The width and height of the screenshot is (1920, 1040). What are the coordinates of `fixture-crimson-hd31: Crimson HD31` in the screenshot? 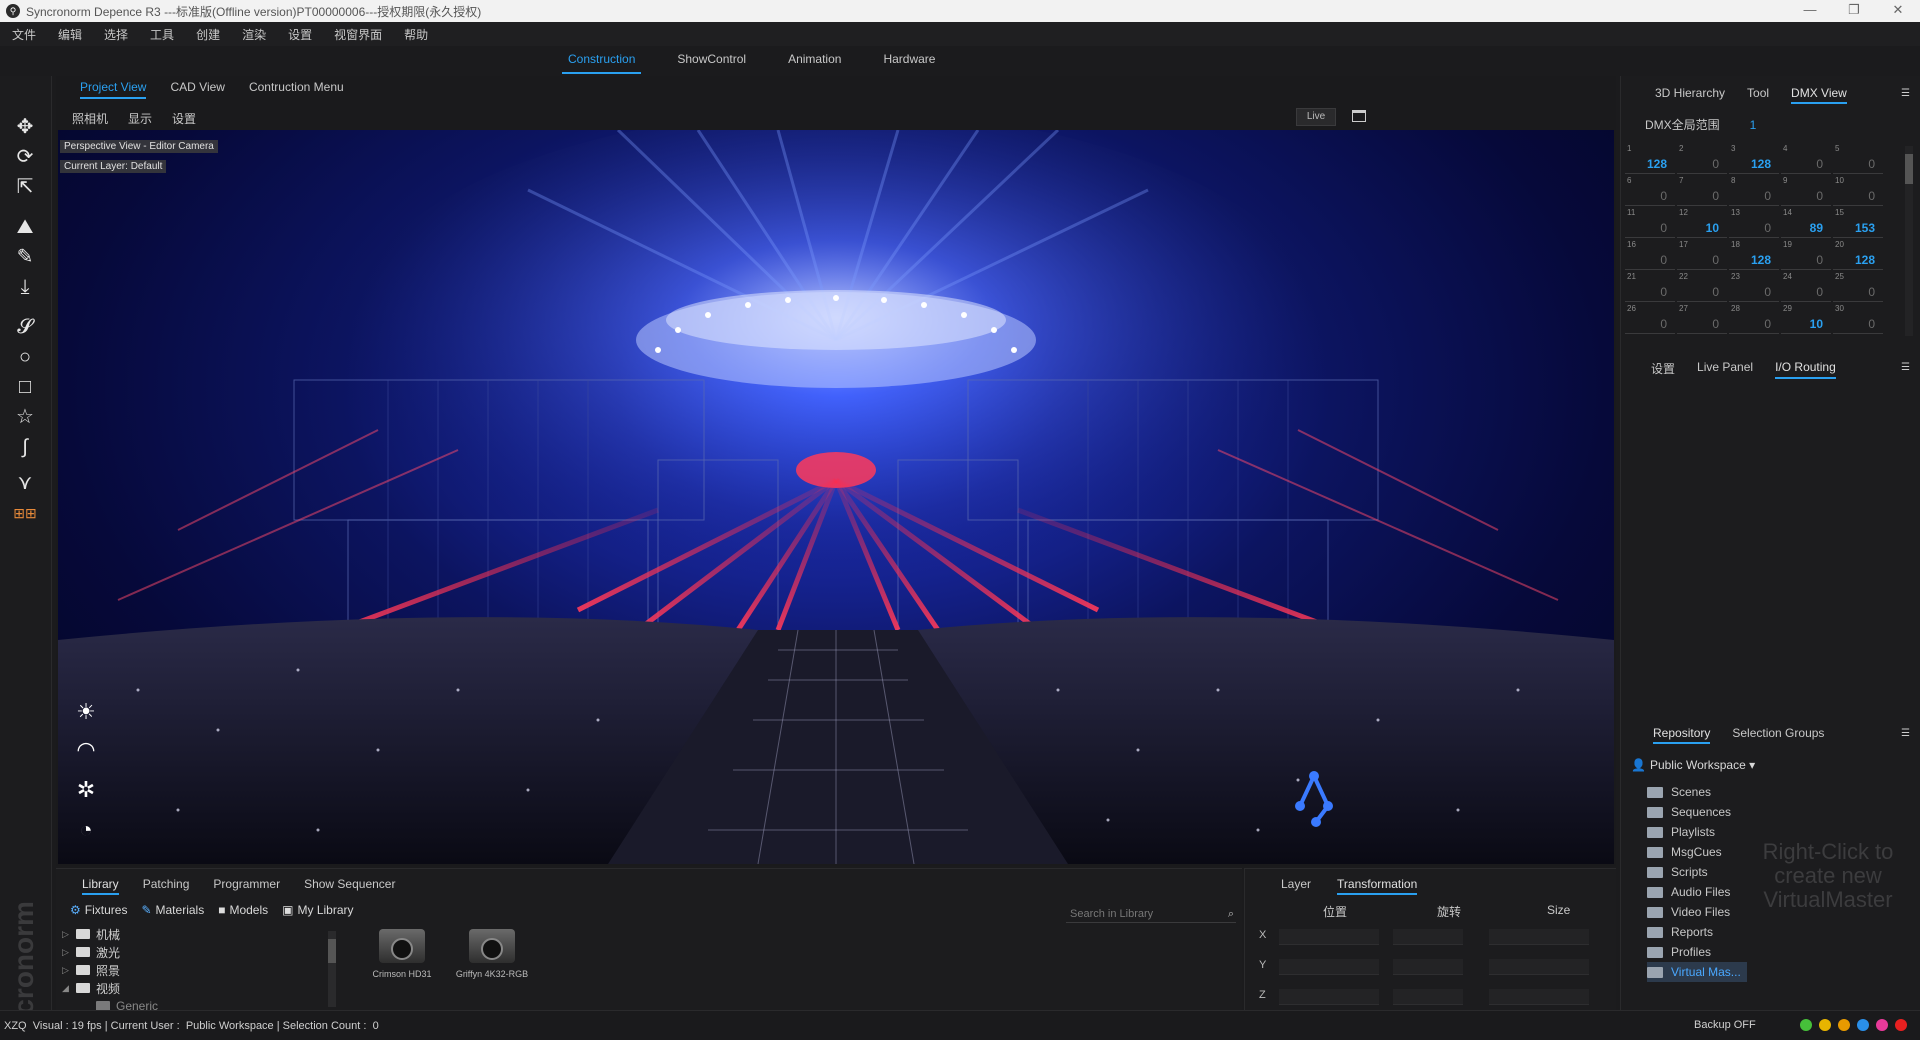 It's located at (402, 954).